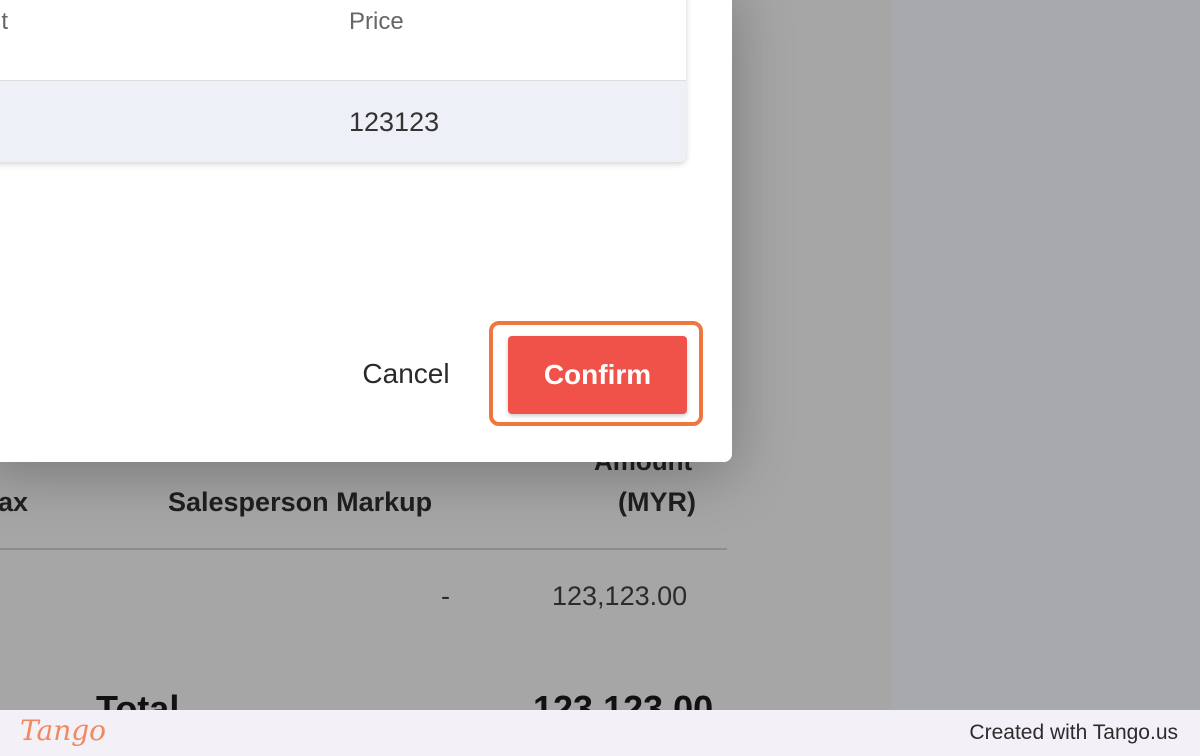 The width and height of the screenshot is (1200, 756). I want to click on table-divider, so click(363, 549).